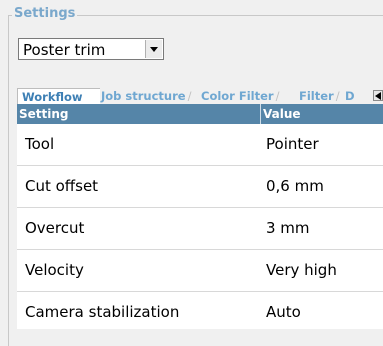  Describe the element at coordinates (200, 114) in the screenshot. I see `table-header: Setting Value` at that location.